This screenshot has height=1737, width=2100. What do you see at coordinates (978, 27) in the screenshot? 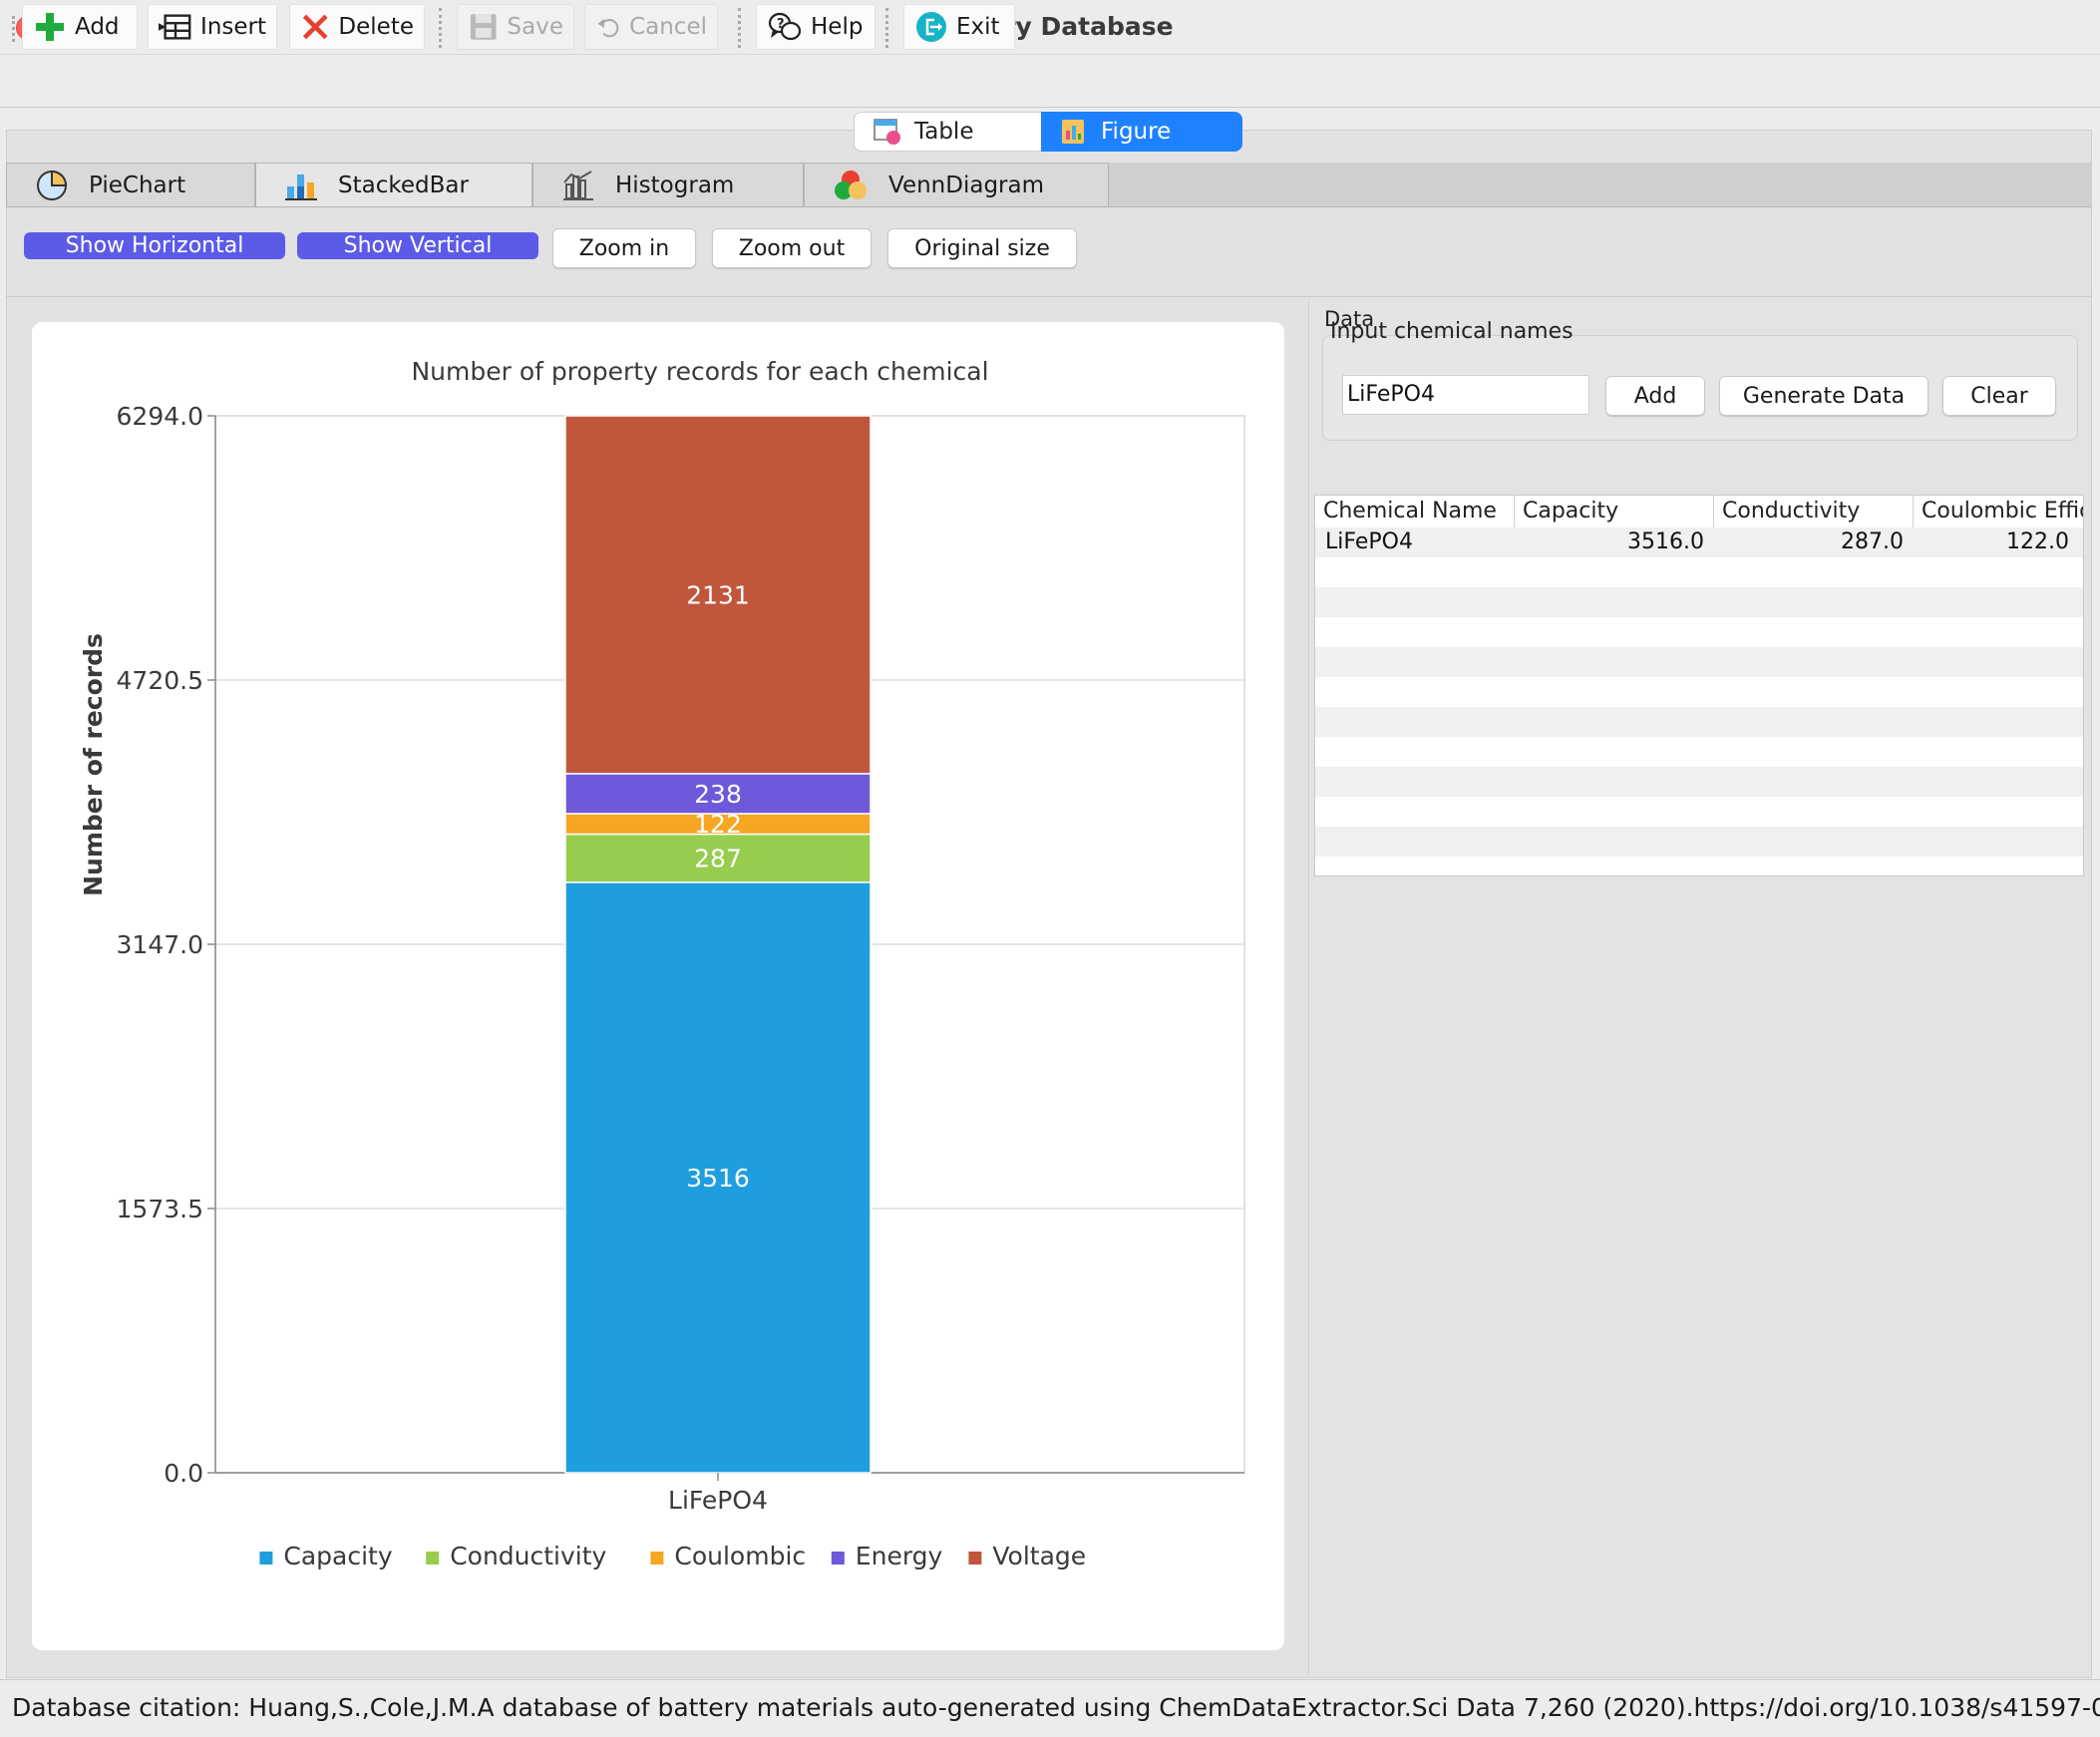
I see `exit-button-label: Exit` at bounding box center [978, 27].